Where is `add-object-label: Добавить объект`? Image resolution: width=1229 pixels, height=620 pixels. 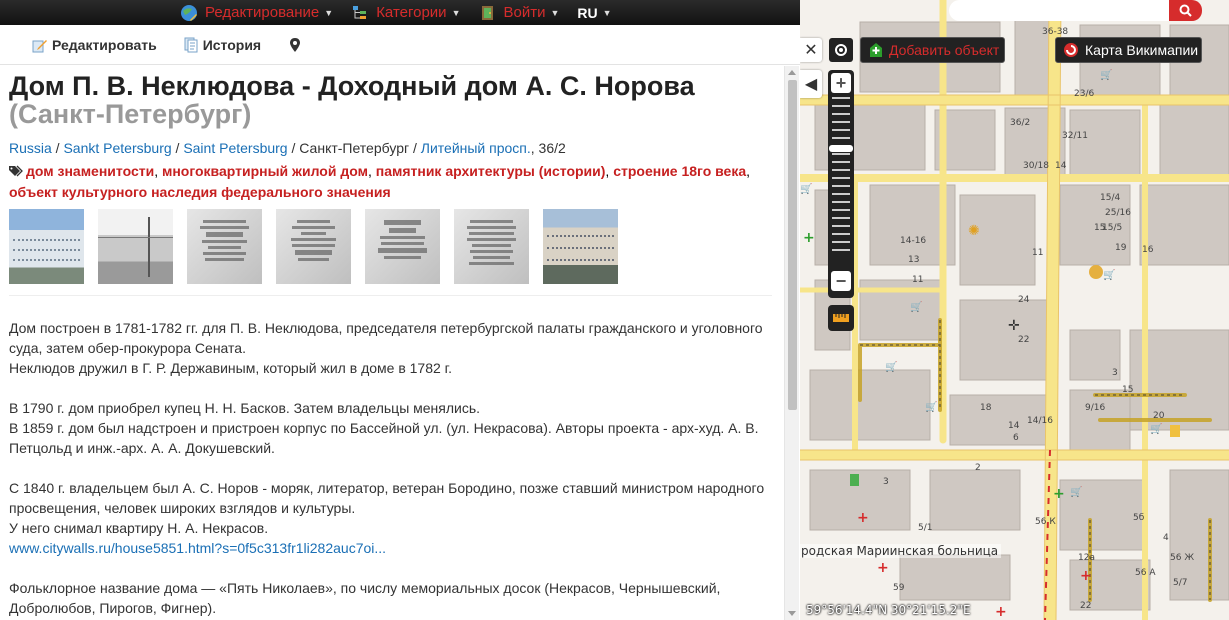
add-object-label: Добавить объект is located at coordinates (944, 50).